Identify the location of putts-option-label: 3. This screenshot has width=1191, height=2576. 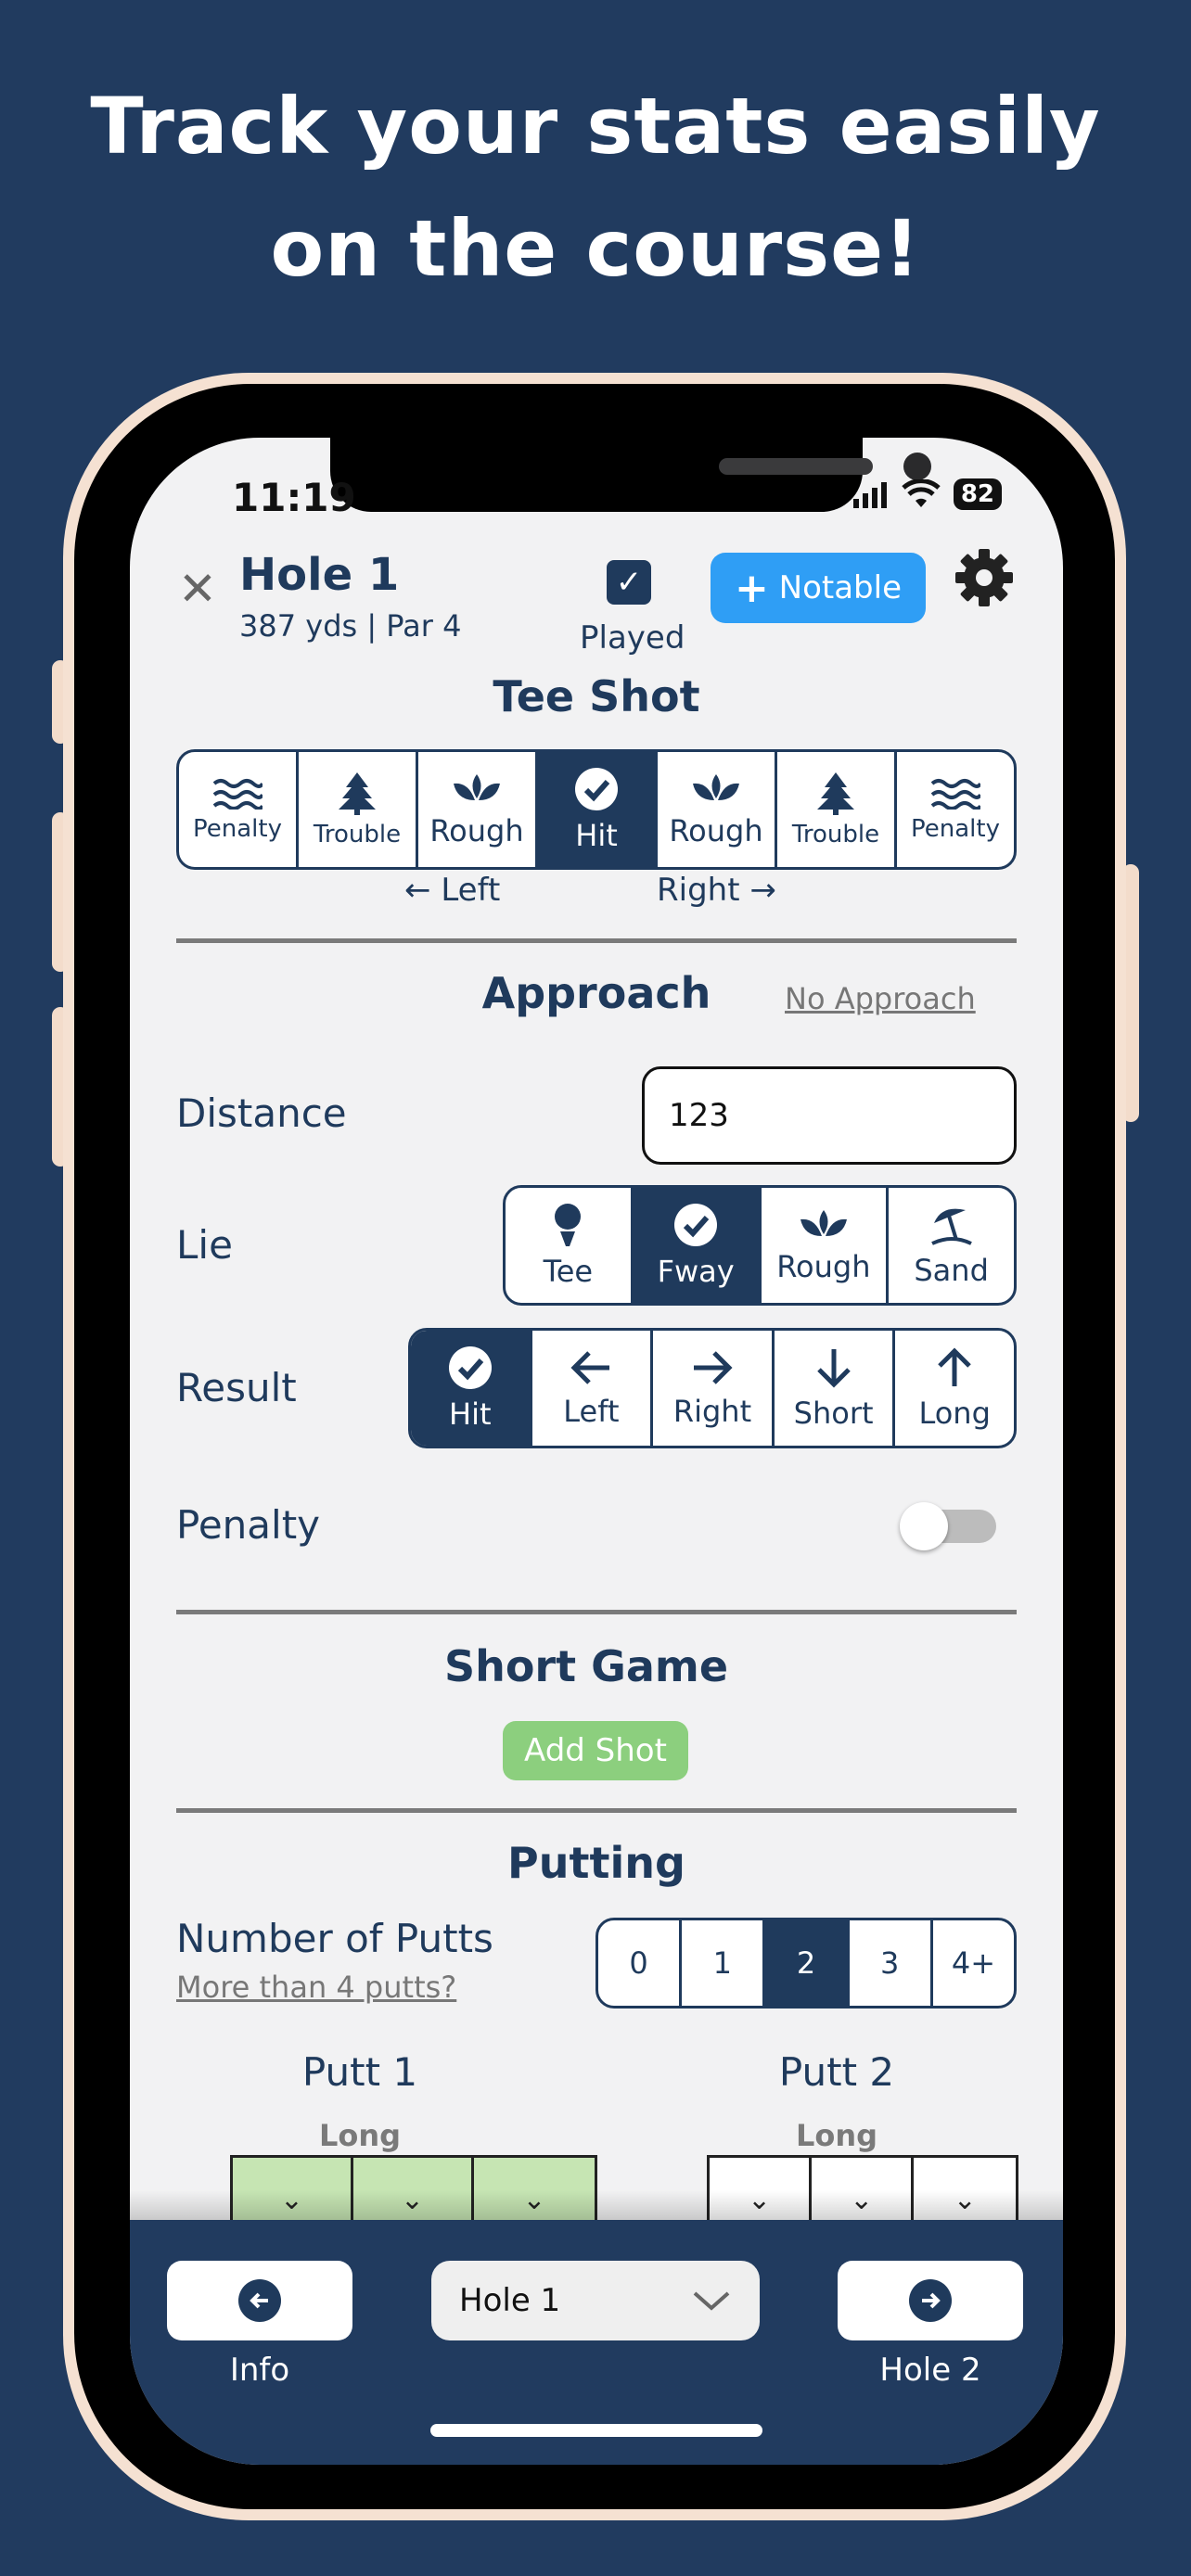
(890, 1963).